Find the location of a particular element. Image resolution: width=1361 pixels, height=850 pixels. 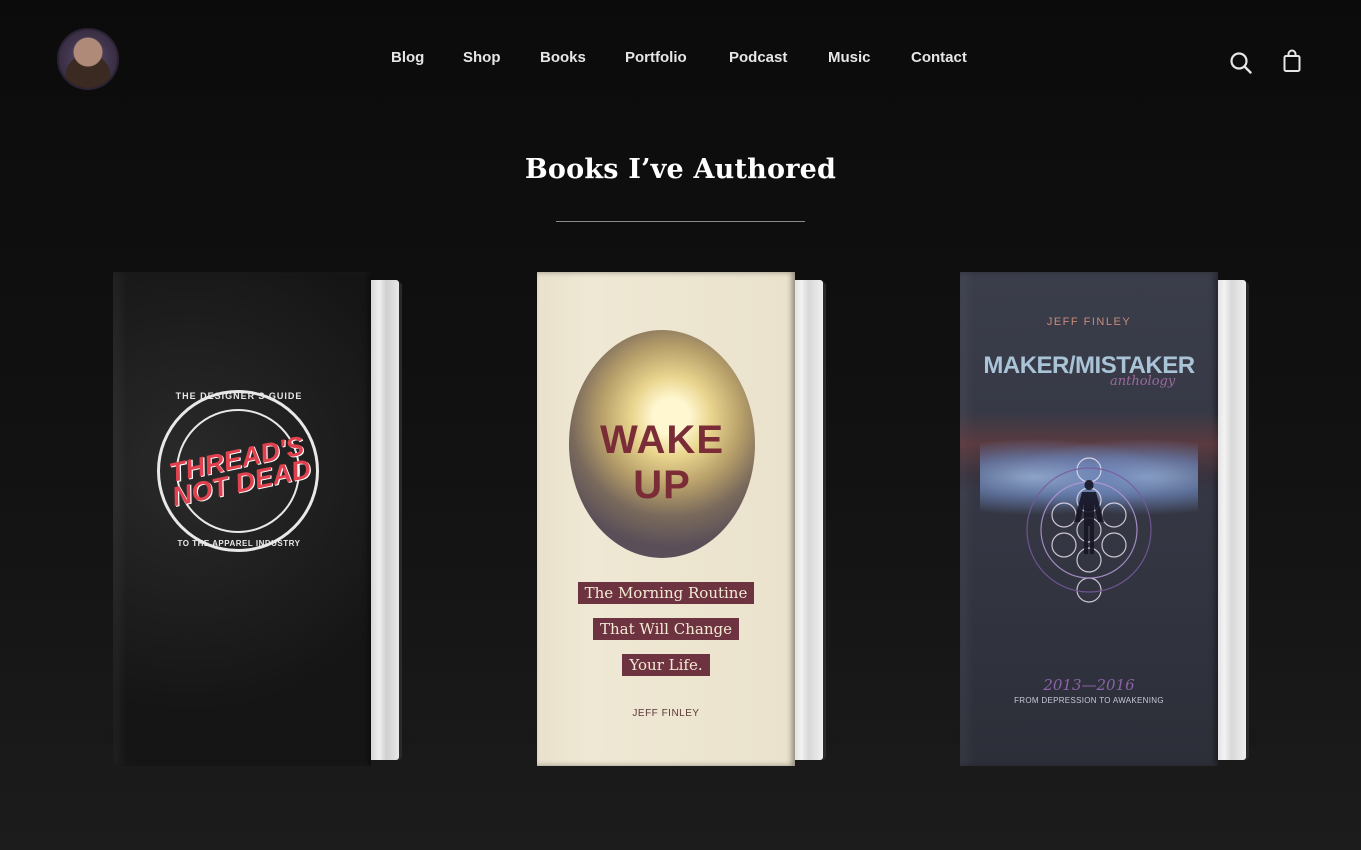

tagline-line-2: That Will Change is located at coordinates (666, 629).